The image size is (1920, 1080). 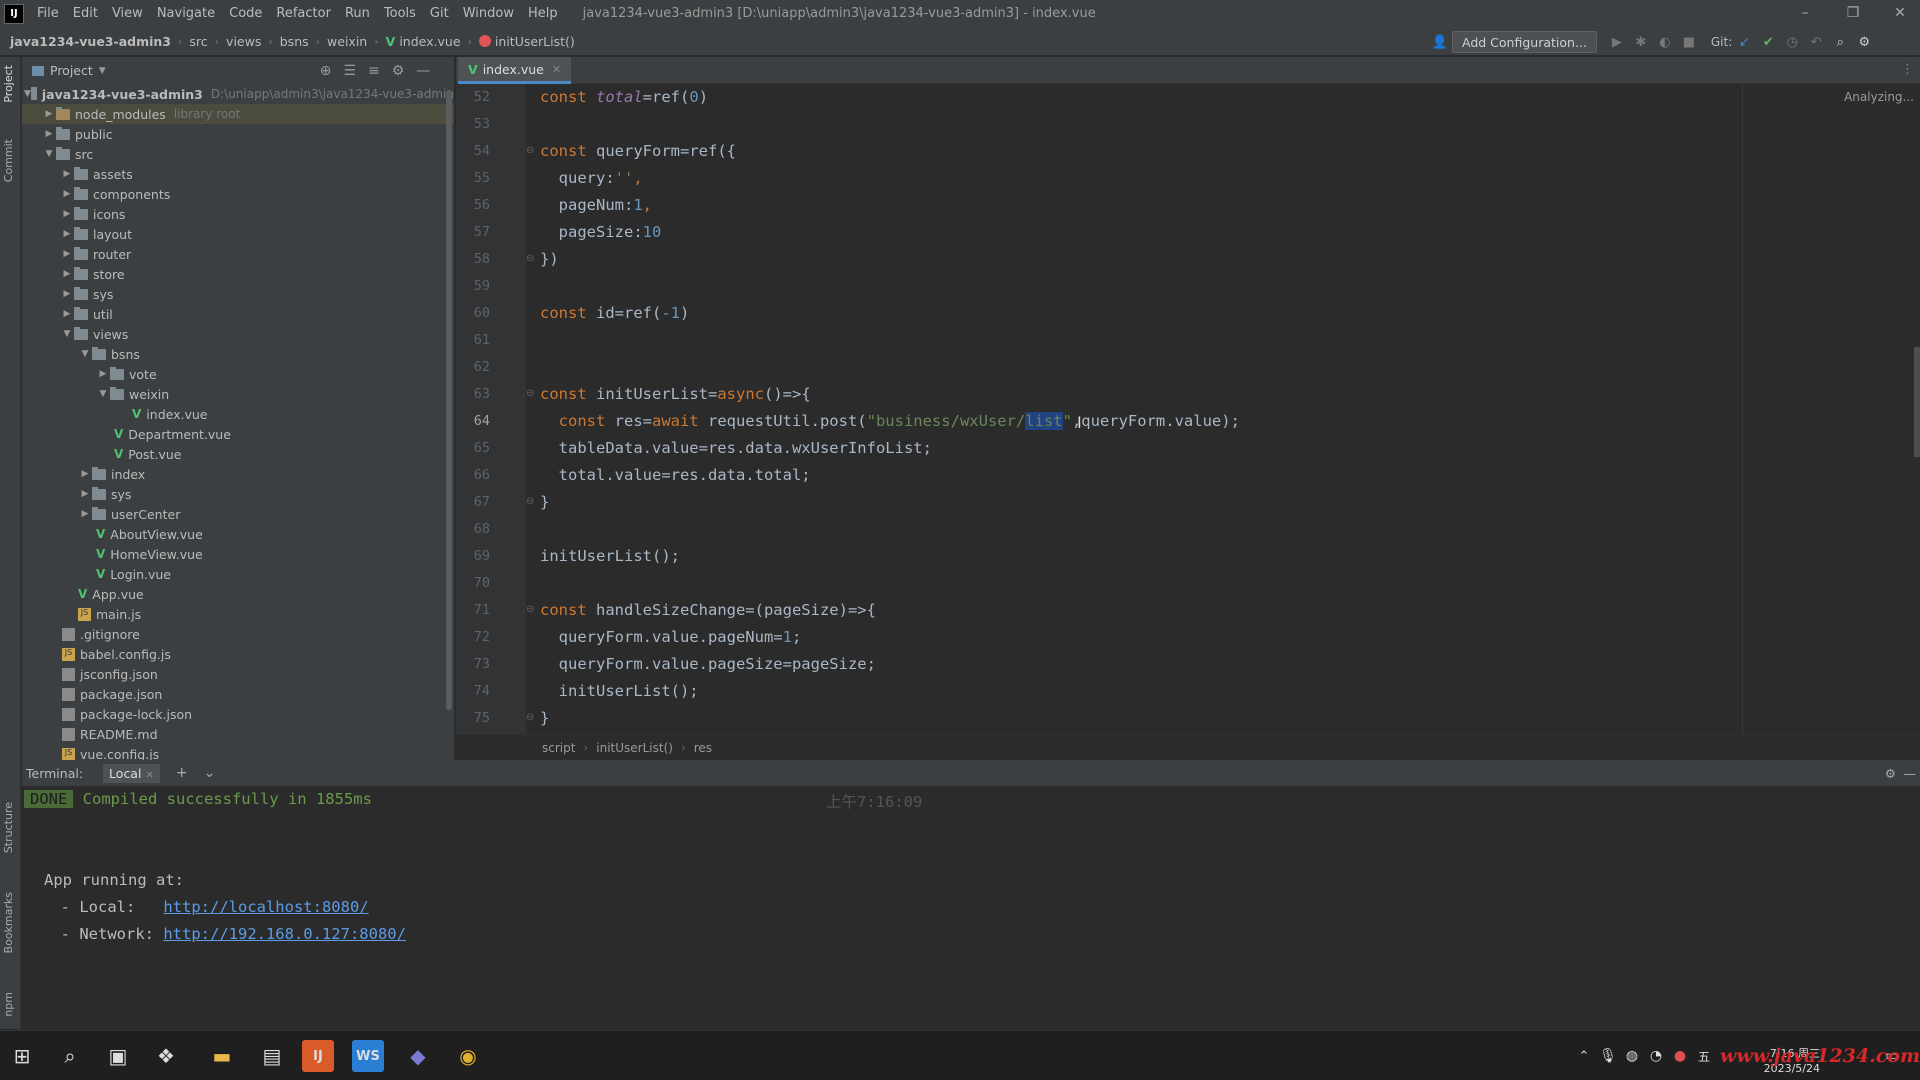 I want to click on tree-item-icons: ▶ icons, so click(x=238, y=214).